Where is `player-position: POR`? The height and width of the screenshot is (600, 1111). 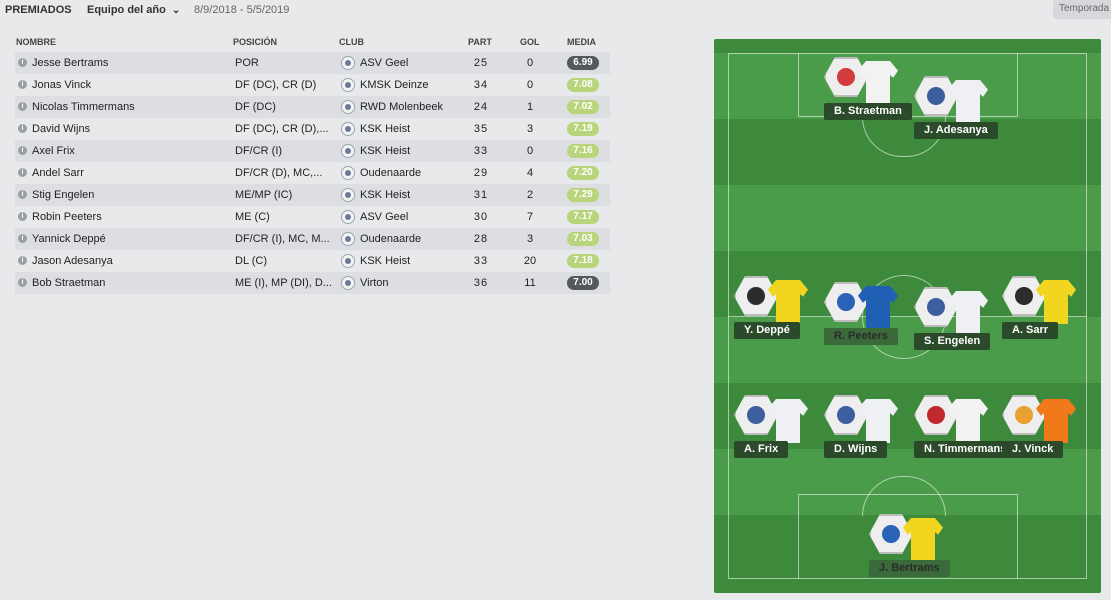 player-position: POR is located at coordinates (247, 63).